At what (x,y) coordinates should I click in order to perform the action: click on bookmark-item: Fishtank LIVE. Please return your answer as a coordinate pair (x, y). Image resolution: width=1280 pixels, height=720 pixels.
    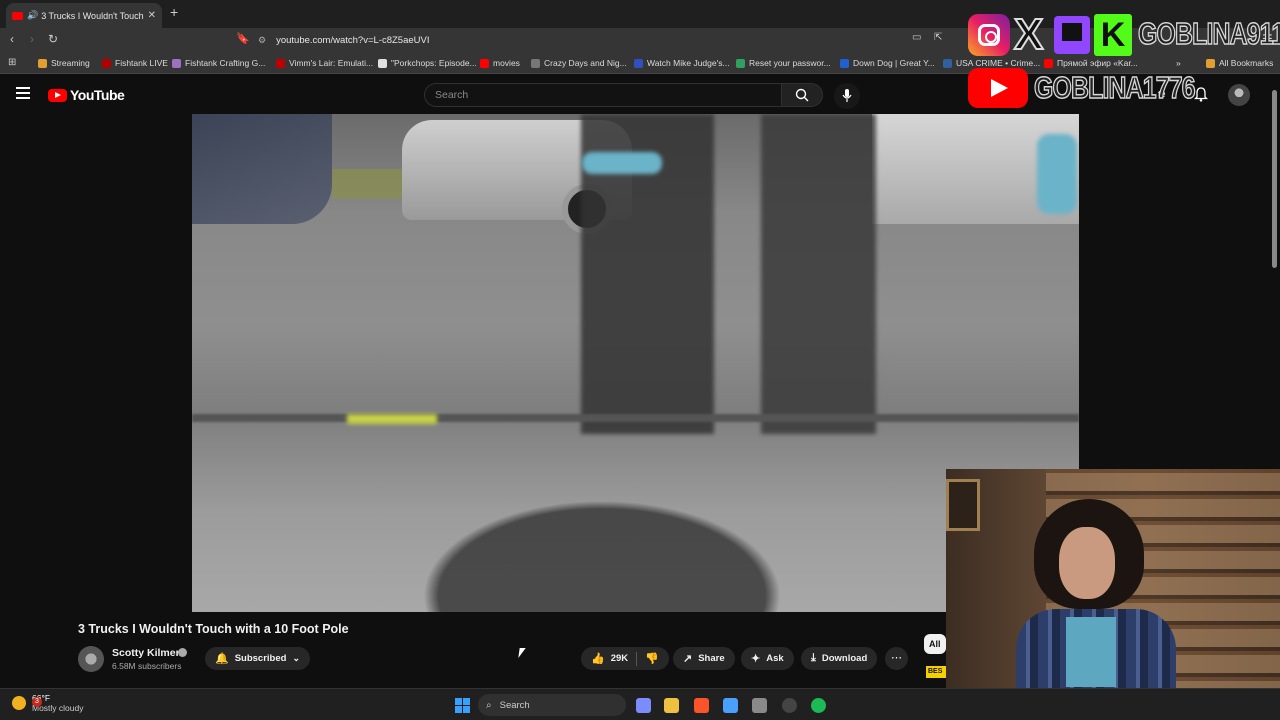
    Looking at the image, I should click on (135, 63).